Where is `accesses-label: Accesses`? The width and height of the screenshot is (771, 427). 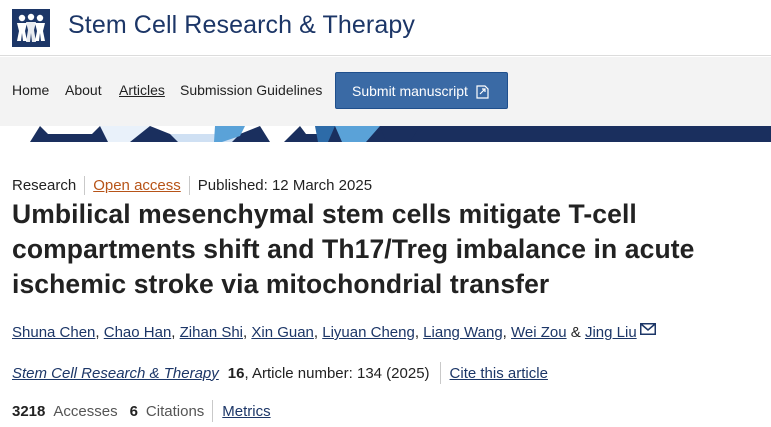
accesses-label: Accesses is located at coordinates (85, 411).